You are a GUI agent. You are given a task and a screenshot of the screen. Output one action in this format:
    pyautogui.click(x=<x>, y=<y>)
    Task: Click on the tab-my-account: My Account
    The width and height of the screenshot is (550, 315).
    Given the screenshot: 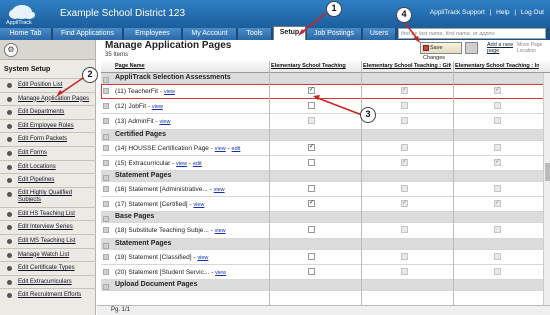 What is the action you would take?
    pyautogui.click(x=210, y=34)
    